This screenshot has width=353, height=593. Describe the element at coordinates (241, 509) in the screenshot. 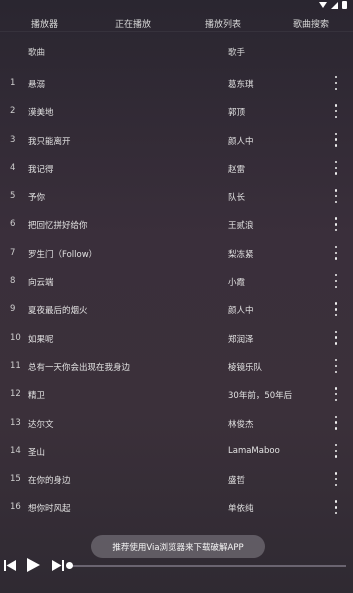

I see `song-artist: 单依纯` at that location.